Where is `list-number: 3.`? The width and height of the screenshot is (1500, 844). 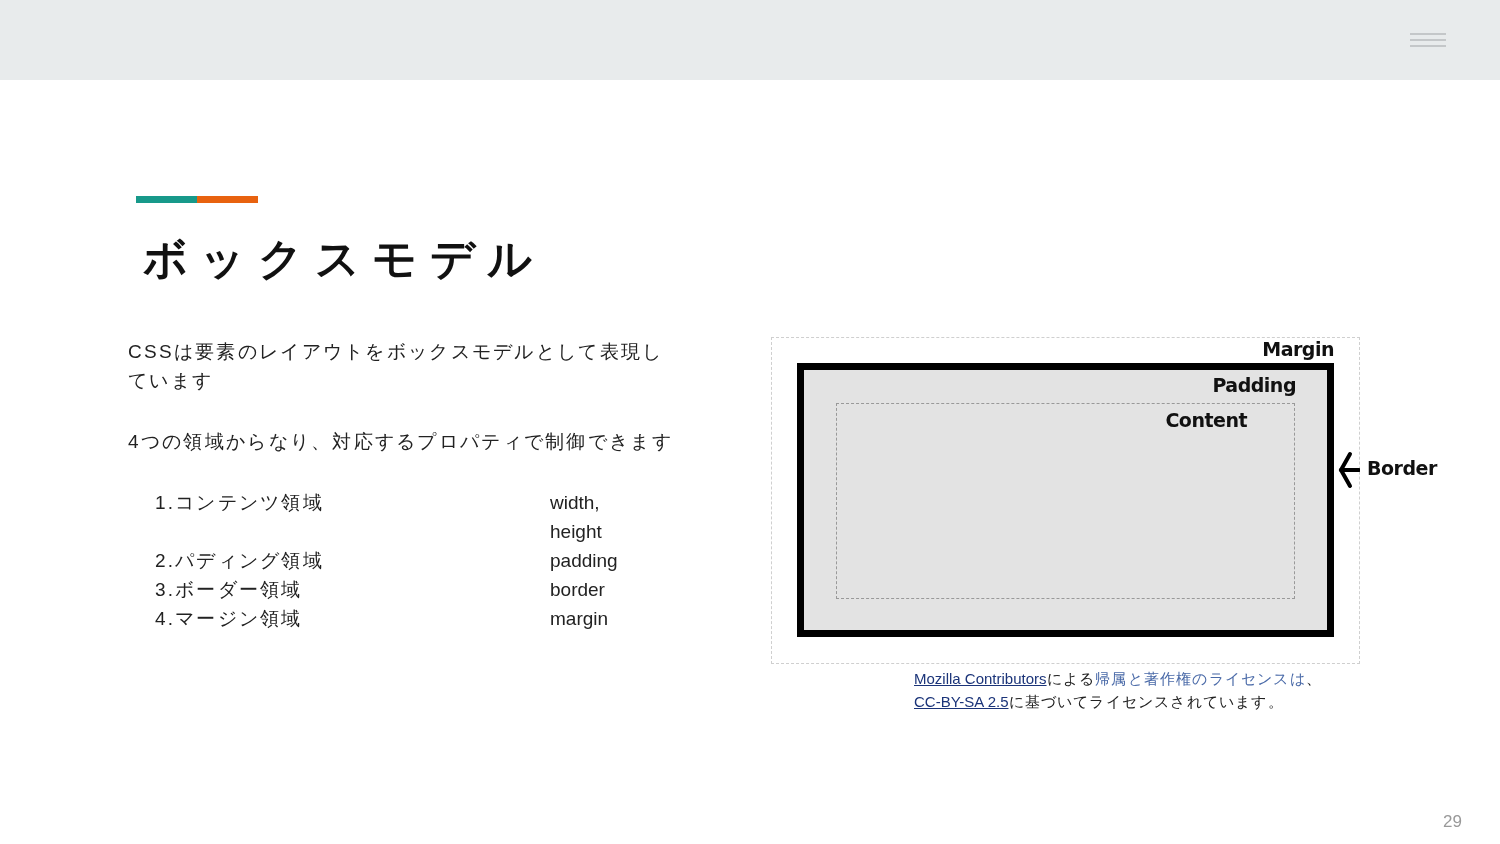
list-number: 3. is located at coordinates (164, 590).